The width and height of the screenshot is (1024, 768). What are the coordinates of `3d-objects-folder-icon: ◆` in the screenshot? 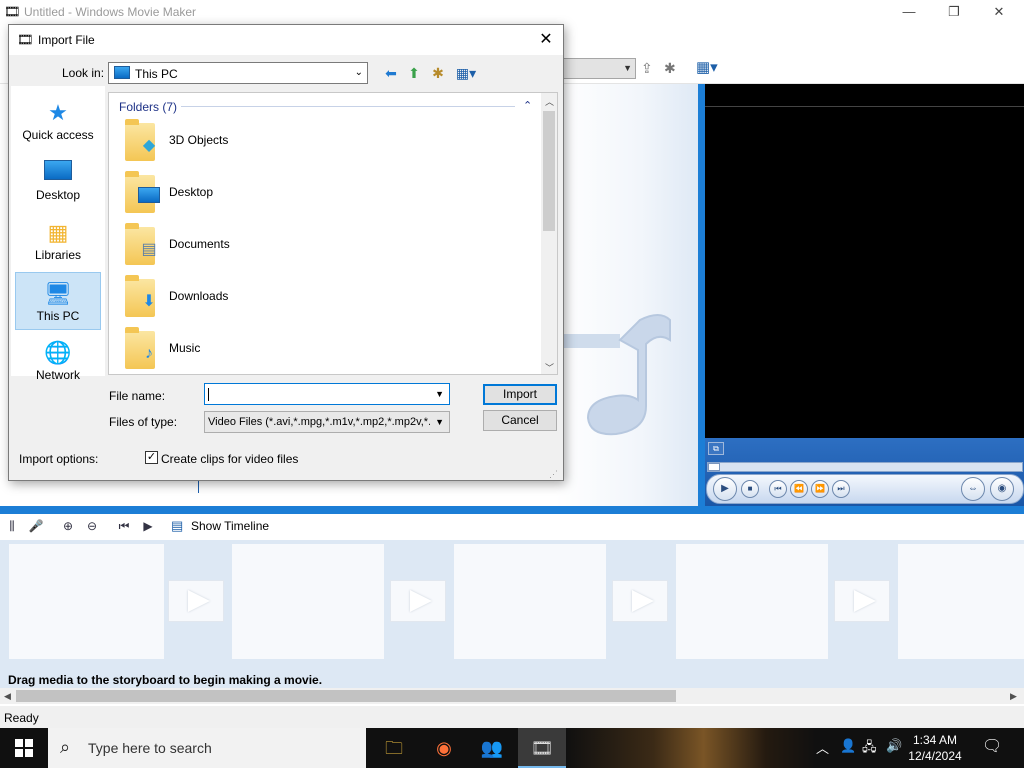 It's located at (149, 145).